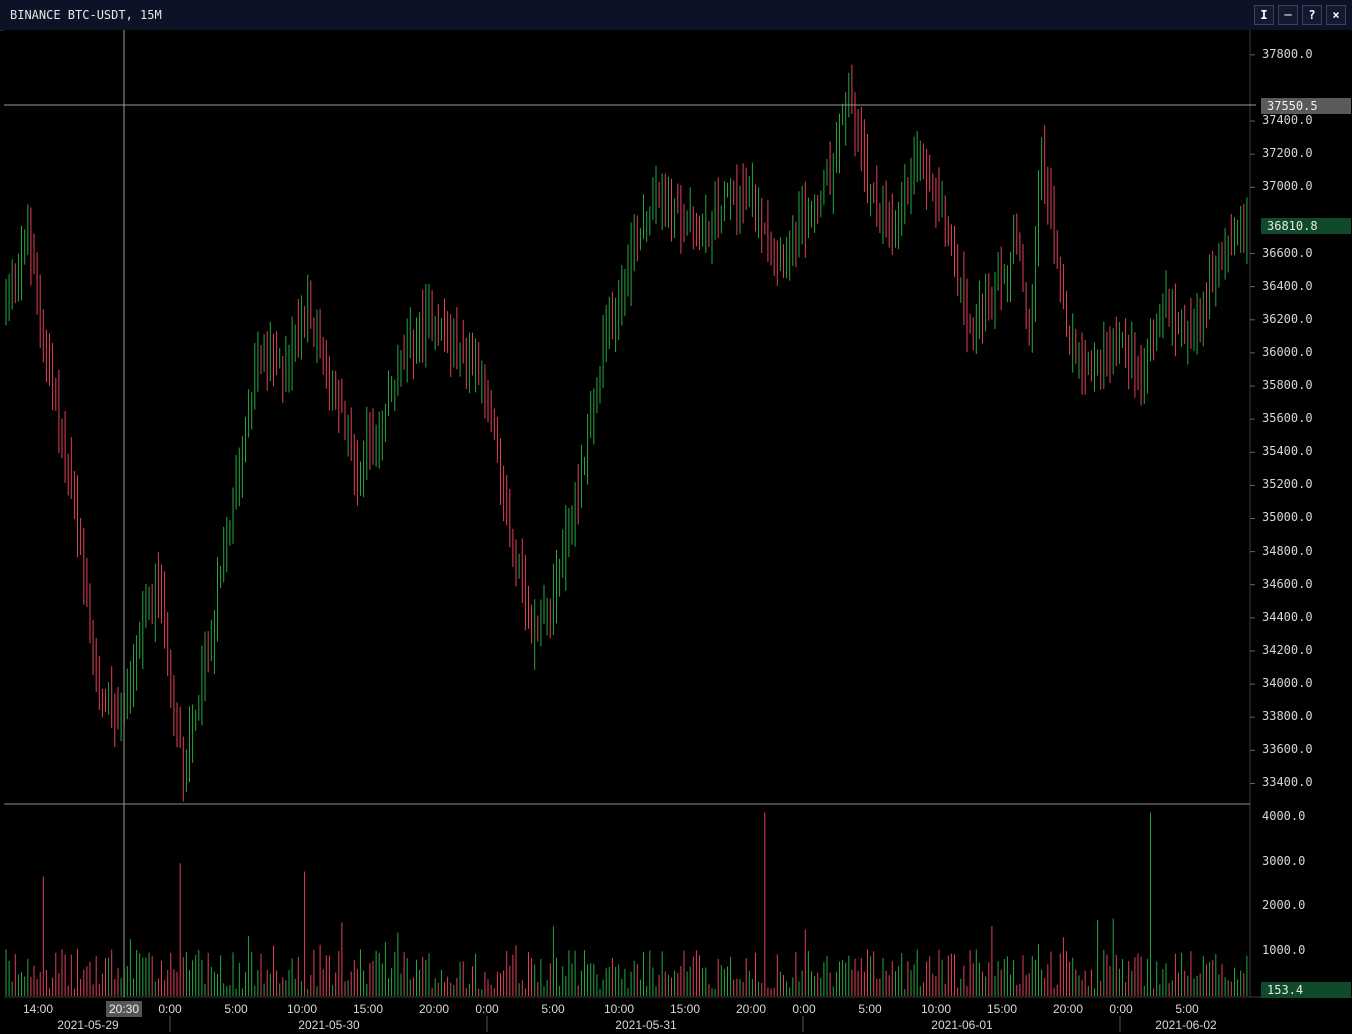 Image resolution: width=1352 pixels, height=1034 pixels. What do you see at coordinates (1287, 517) in the screenshot?
I see `price-axis-label: 35000.0` at bounding box center [1287, 517].